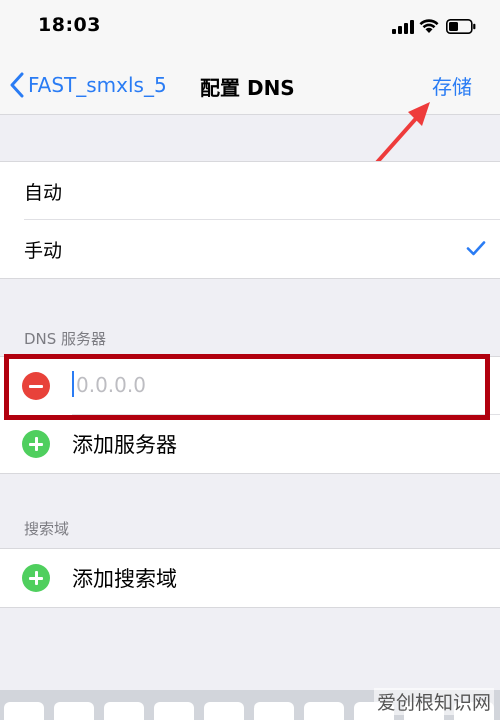 The height and width of the screenshot is (720, 500). Describe the element at coordinates (43, 192) in the screenshot. I see `dns-mode-automatic-label: 自动` at that location.